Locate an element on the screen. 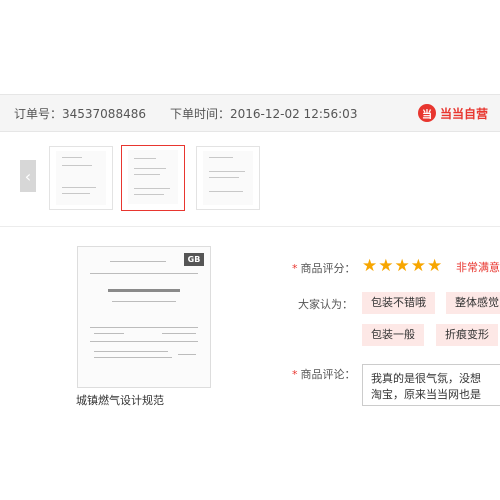 This screenshot has width=500, height=500. comment-textarea: 我真的是很气氛，没想 淘宝，原来当当网也是 is located at coordinates (431, 385).